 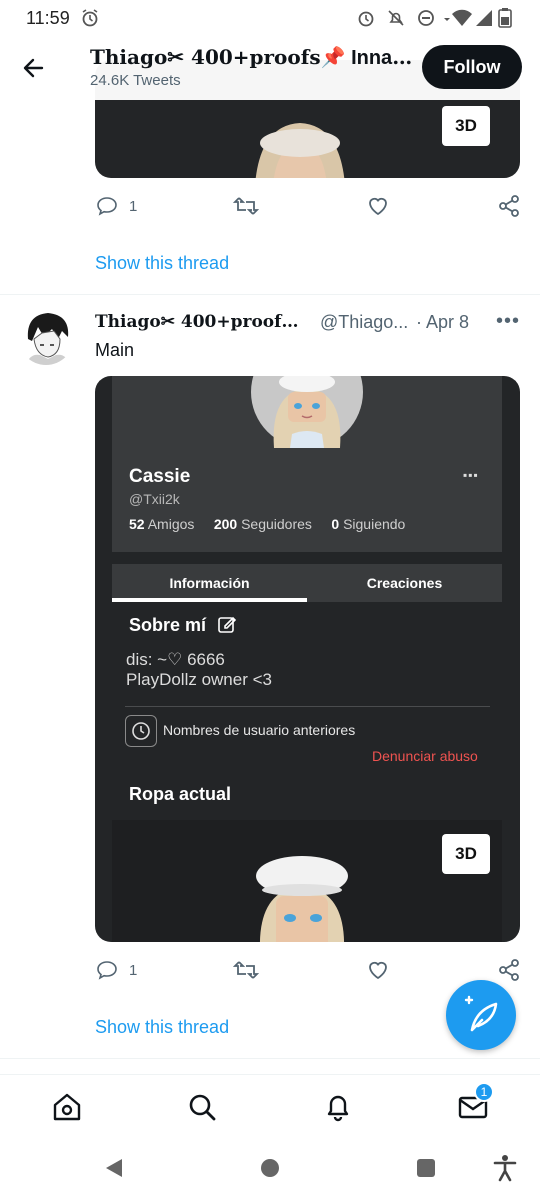 What do you see at coordinates (338, 1107) in the screenshot?
I see `notifications-icon` at bounding box center [338, 1107].